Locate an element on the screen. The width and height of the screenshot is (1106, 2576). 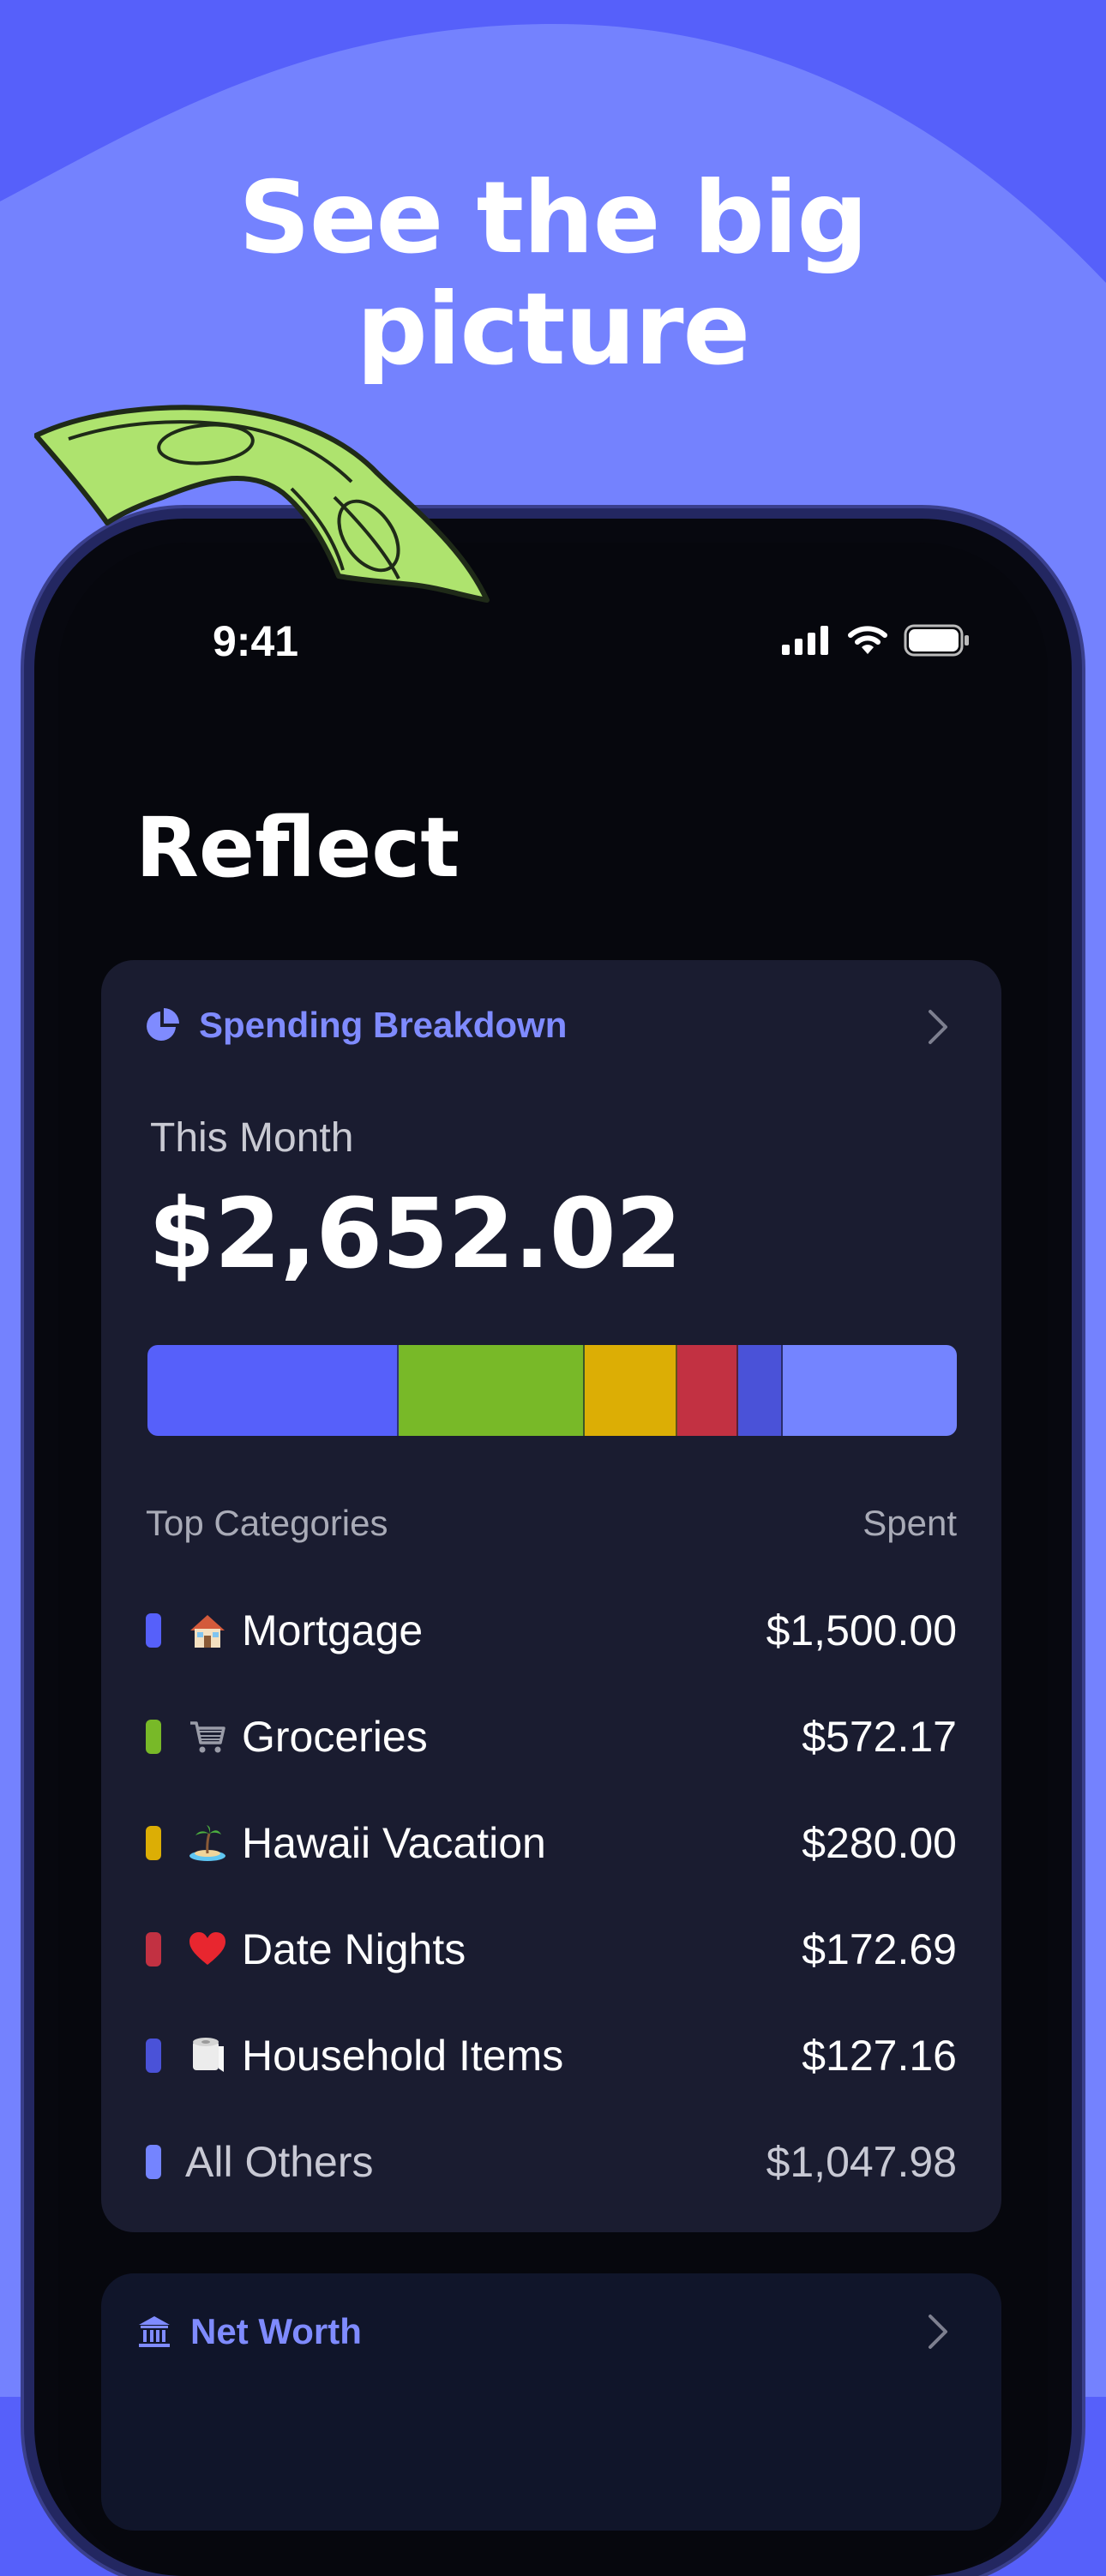
spending-breakdown-header: Spending Breakdown is located at coordinates (355, 1025).